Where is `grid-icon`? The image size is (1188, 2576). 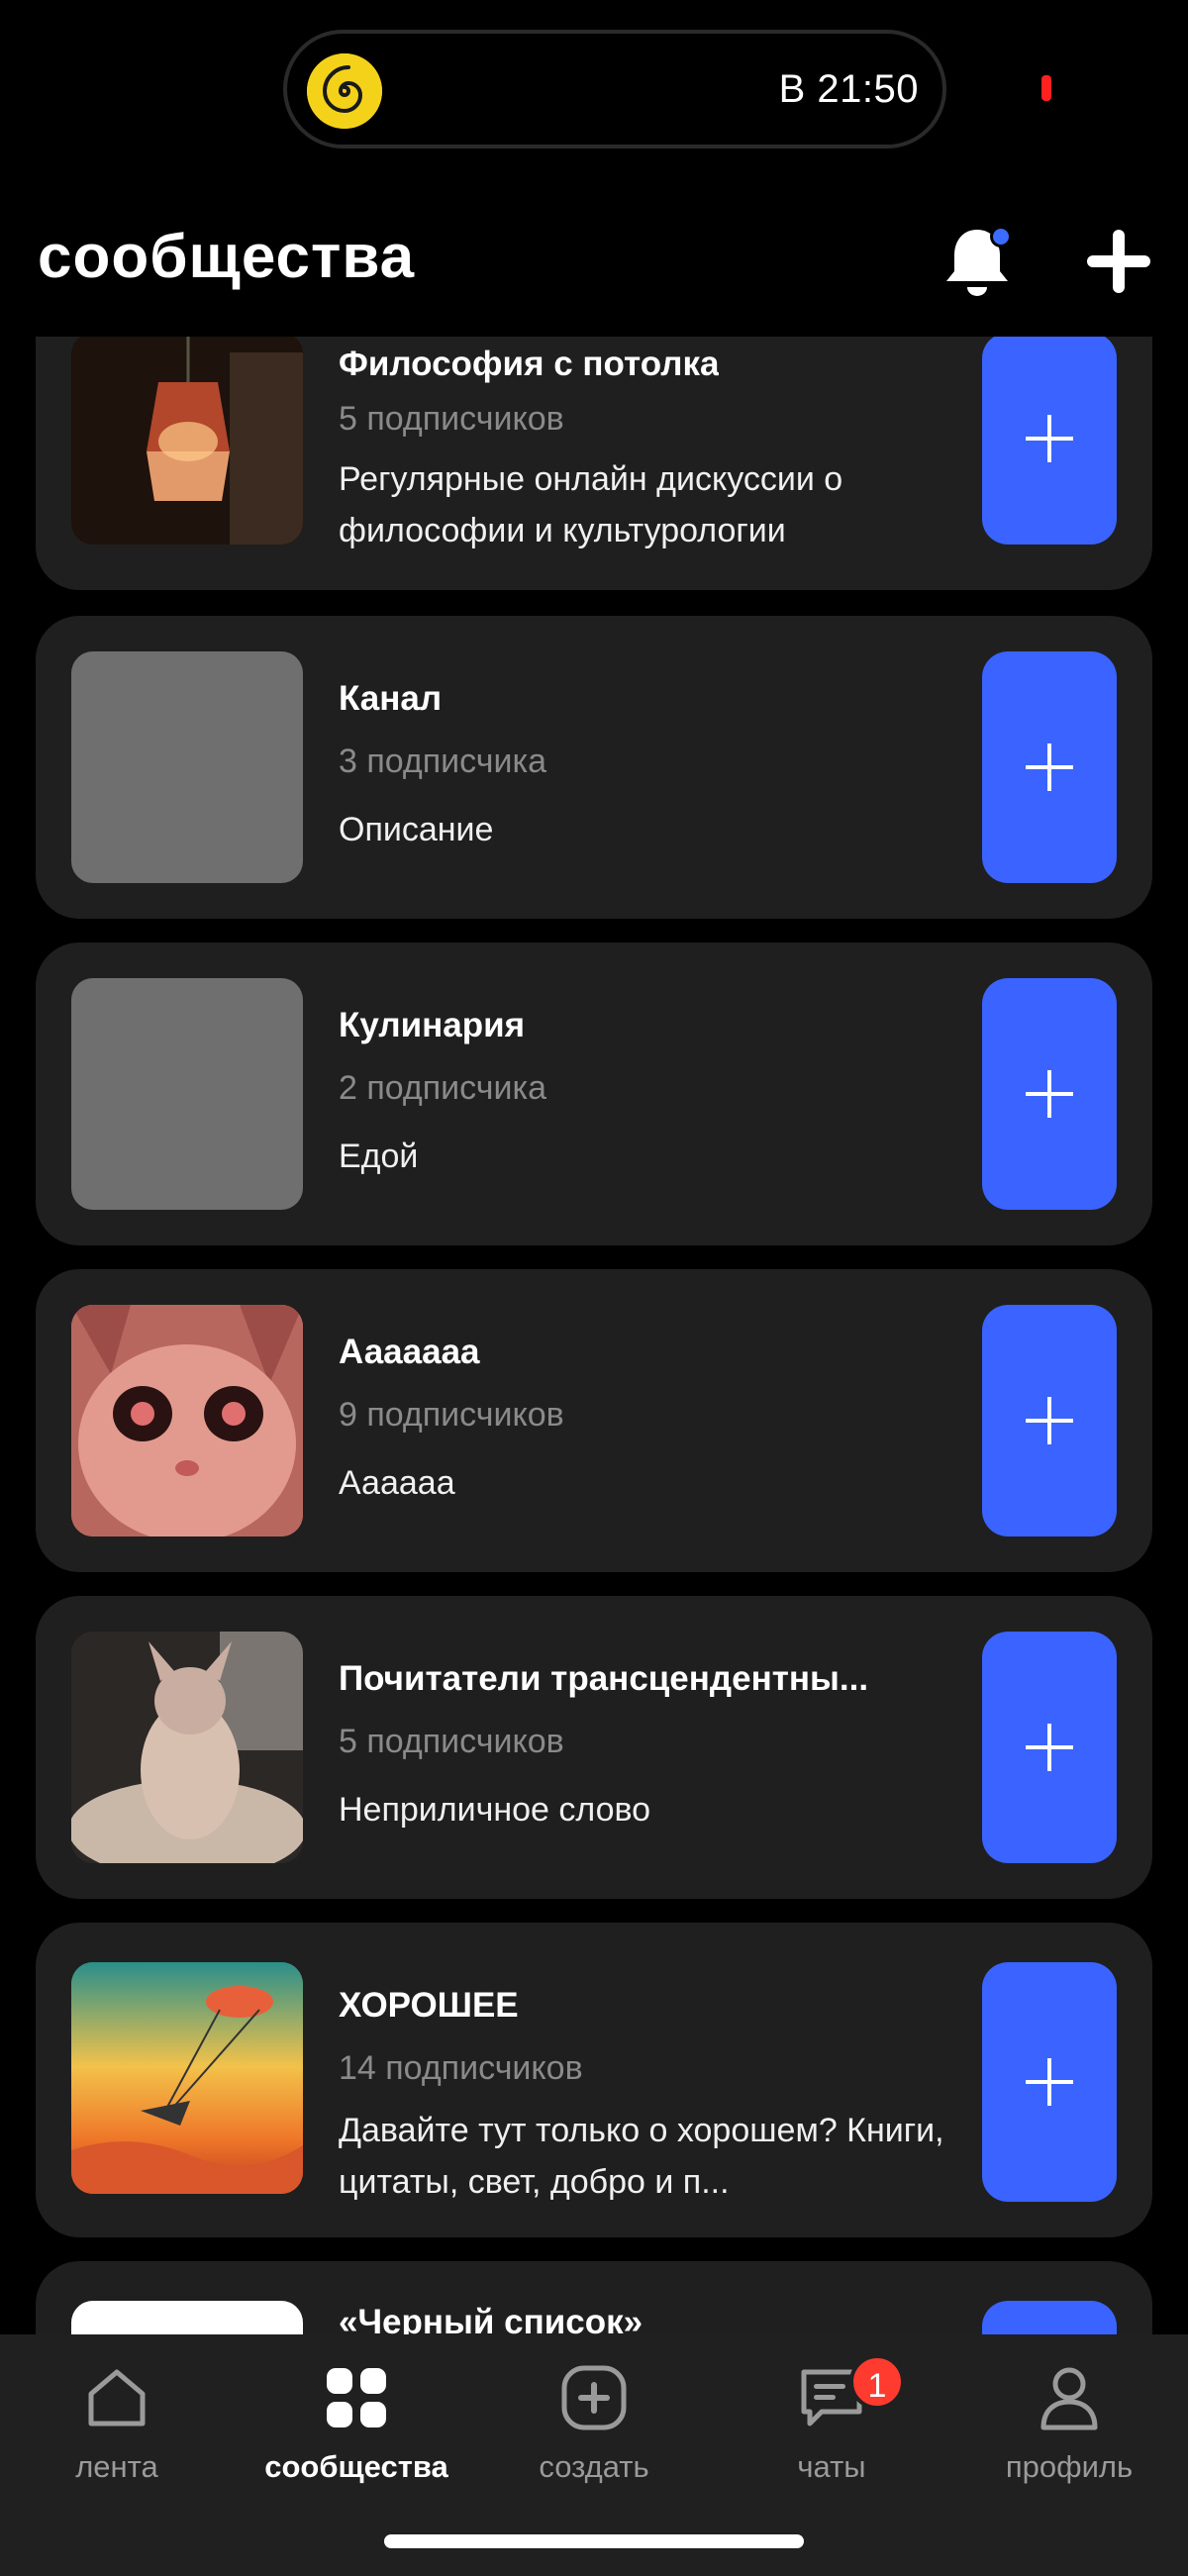 grid-icon is located at coordinates (356, 2397).